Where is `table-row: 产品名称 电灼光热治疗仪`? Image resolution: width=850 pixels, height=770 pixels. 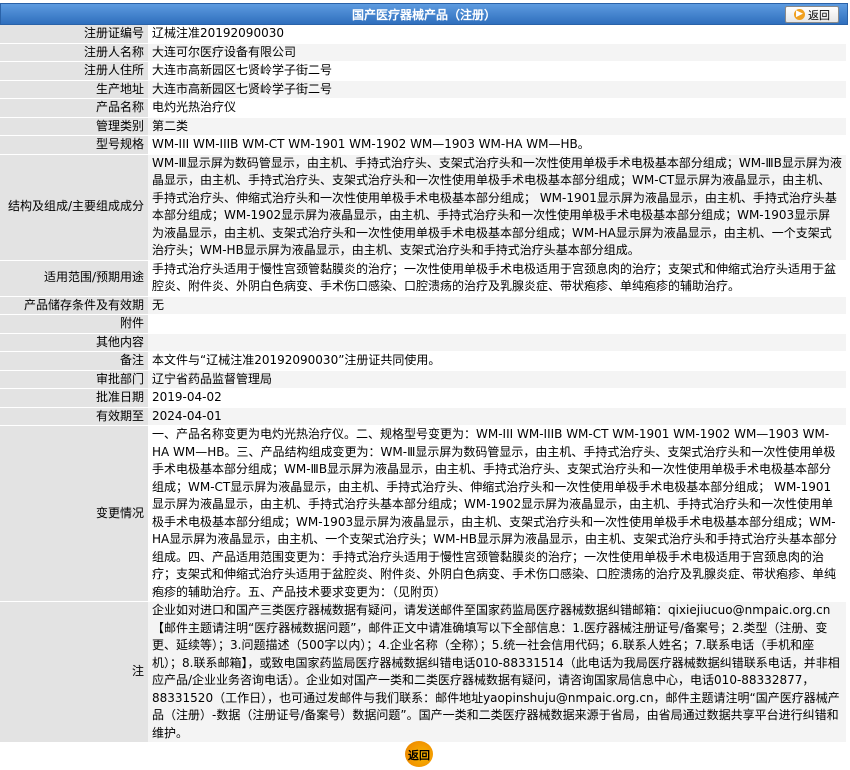
table-row: 产品名称 电灼光热治疗仪 is located at coordinates (423, 108).